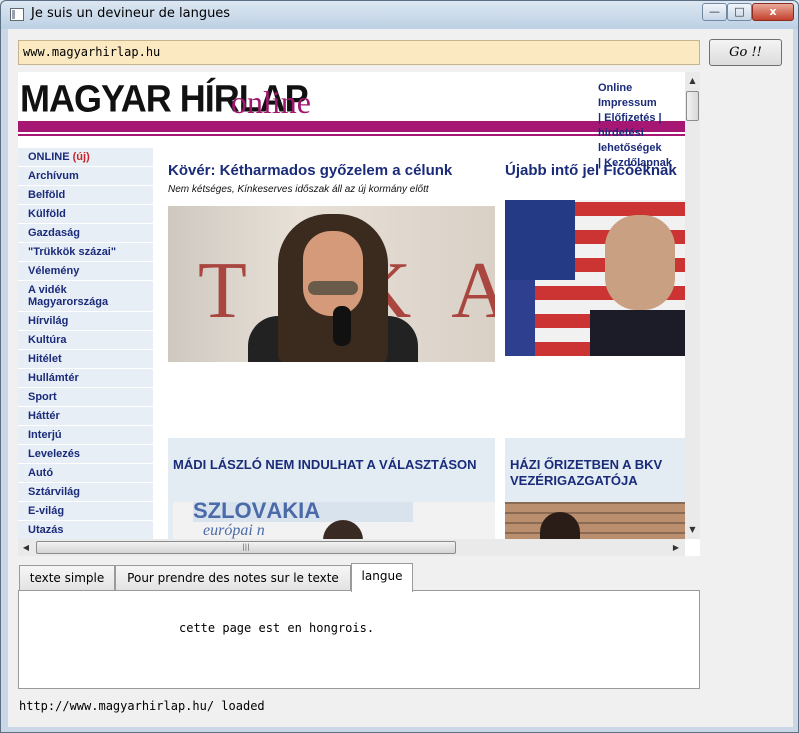  I want to click on link-lehetosegek: lehetőségek, so click(648, 148).